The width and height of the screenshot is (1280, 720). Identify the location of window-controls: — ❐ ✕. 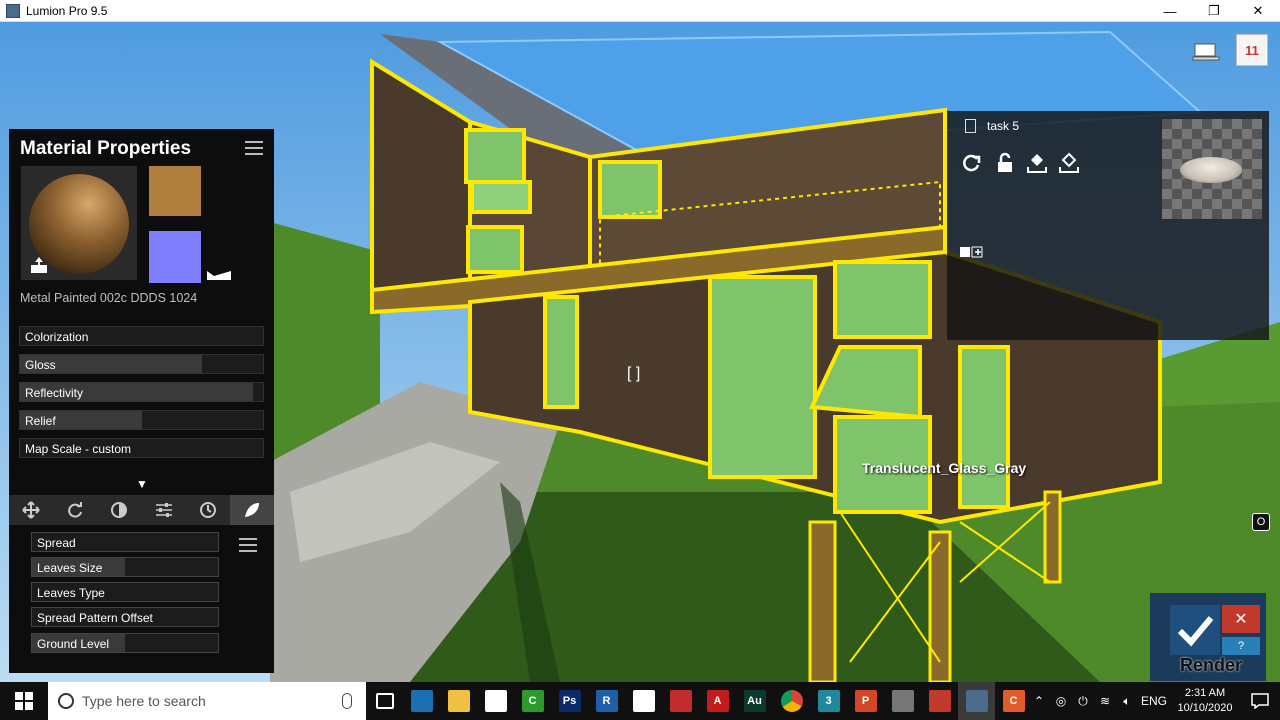
(1214, 11).